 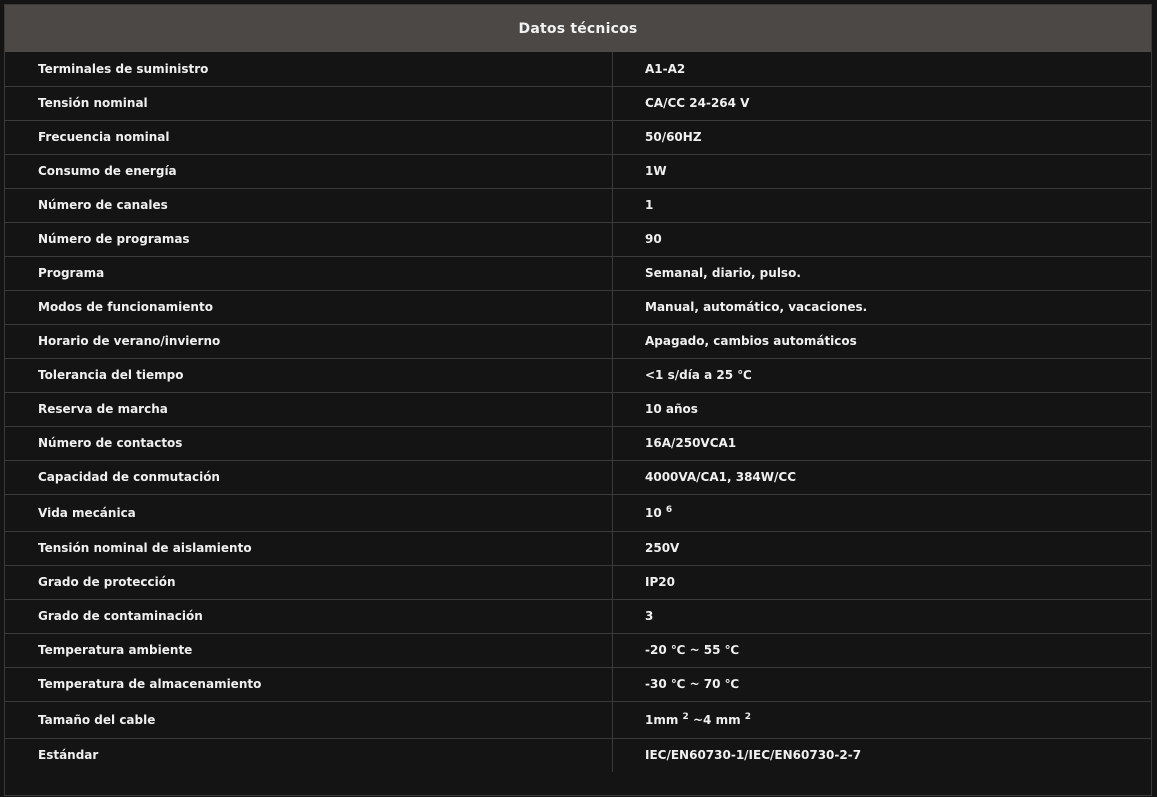 What do you see at coordinates (881, 307) in the screenshot?
I see `spec-value: Manual, automático, vacaciones.` at bounding box center [881, 307].